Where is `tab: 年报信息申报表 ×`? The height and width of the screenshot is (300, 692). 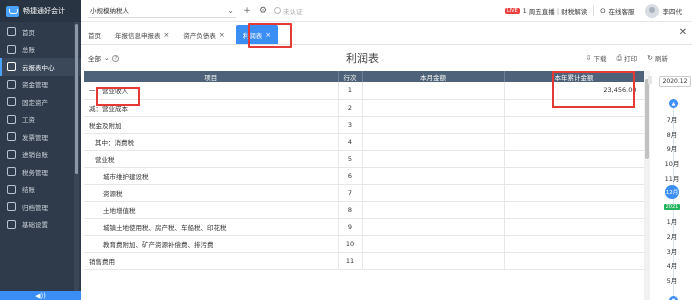
tab: 年报信息申报表 × is located at coordinates (142, 34).